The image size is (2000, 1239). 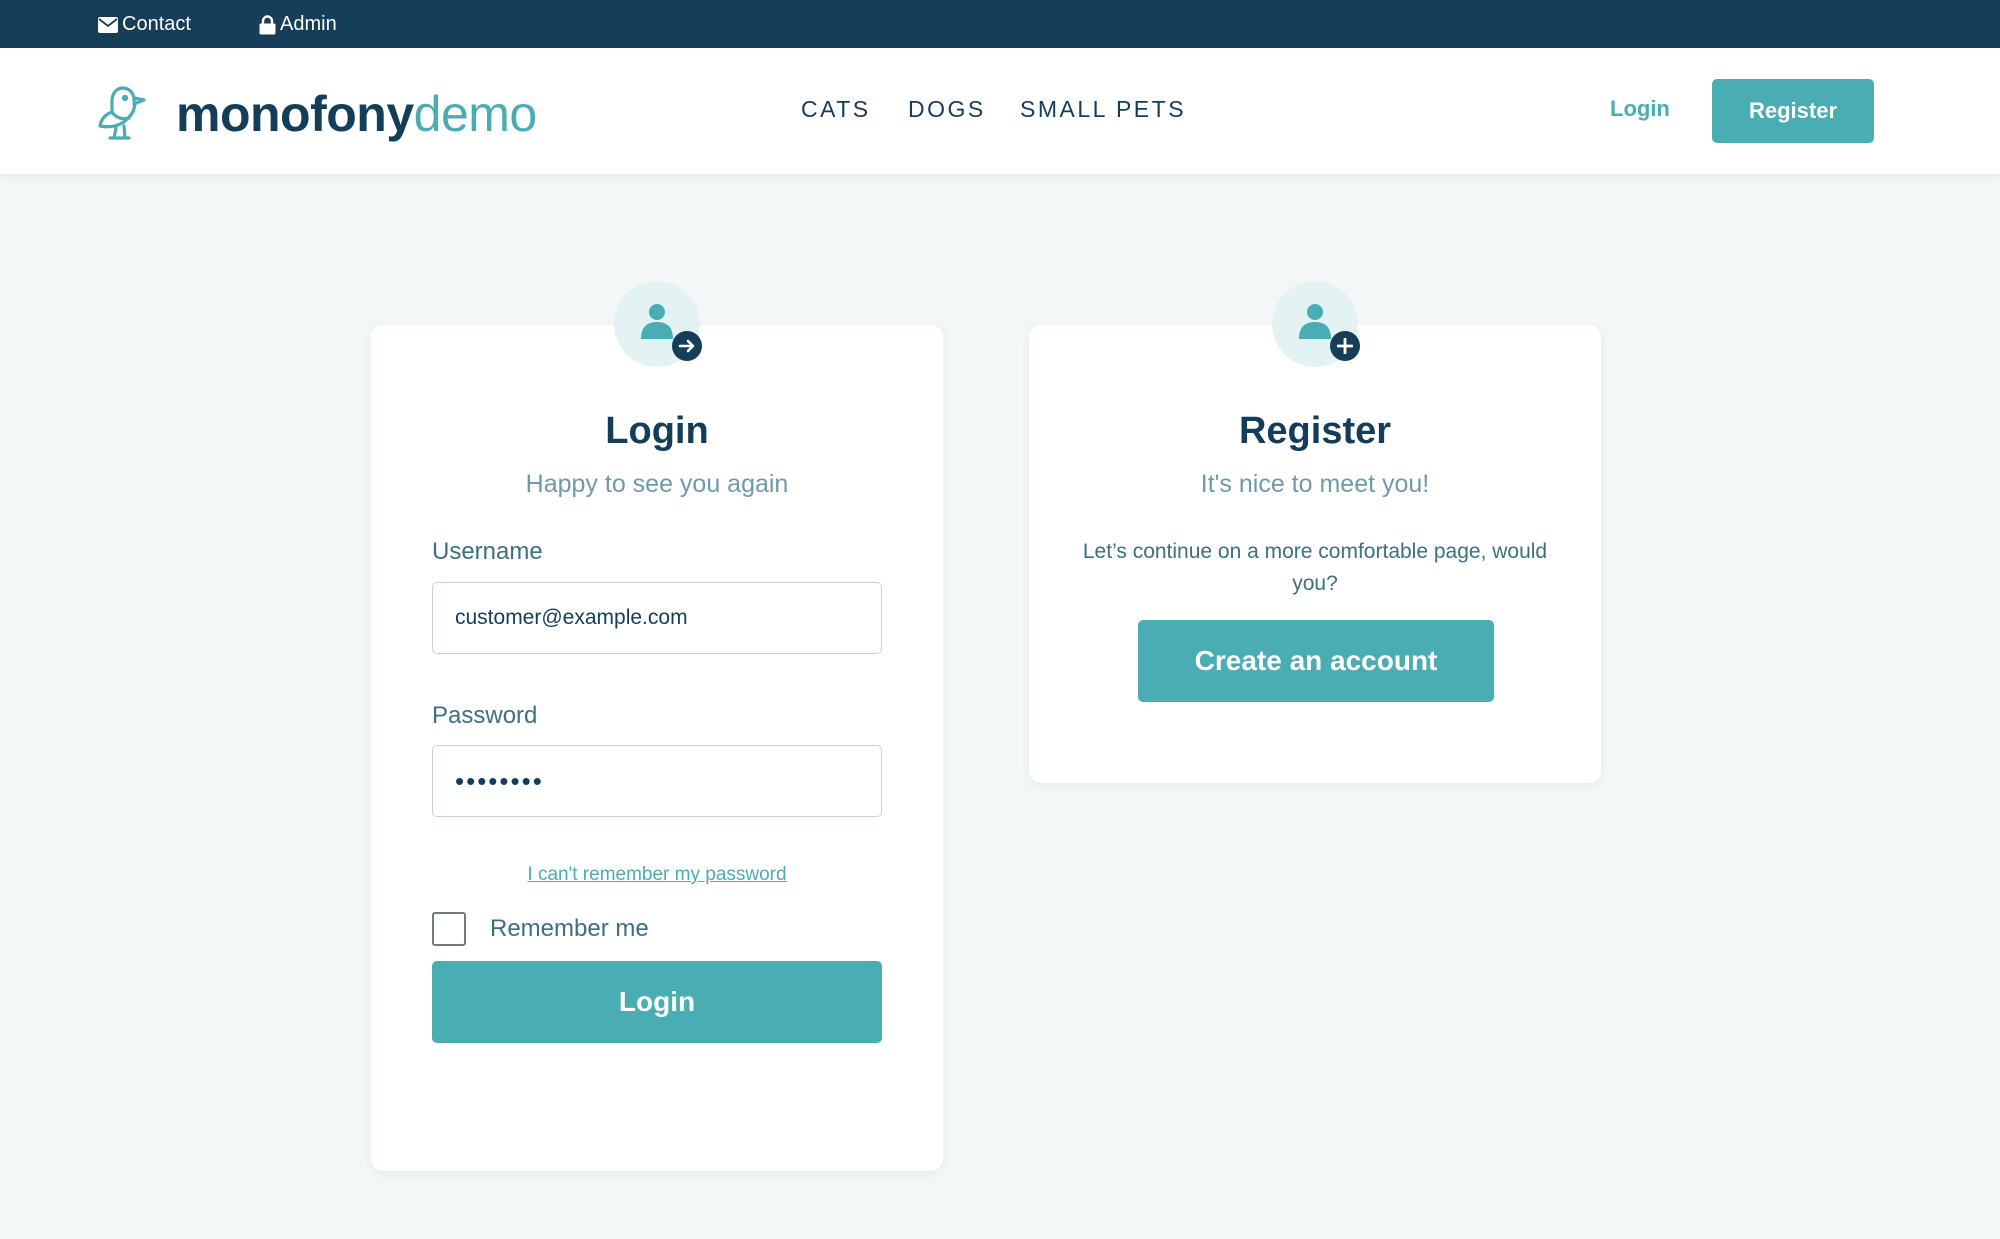 I want to click on nav-item-cats: CATS, so click(x=836, y=109).